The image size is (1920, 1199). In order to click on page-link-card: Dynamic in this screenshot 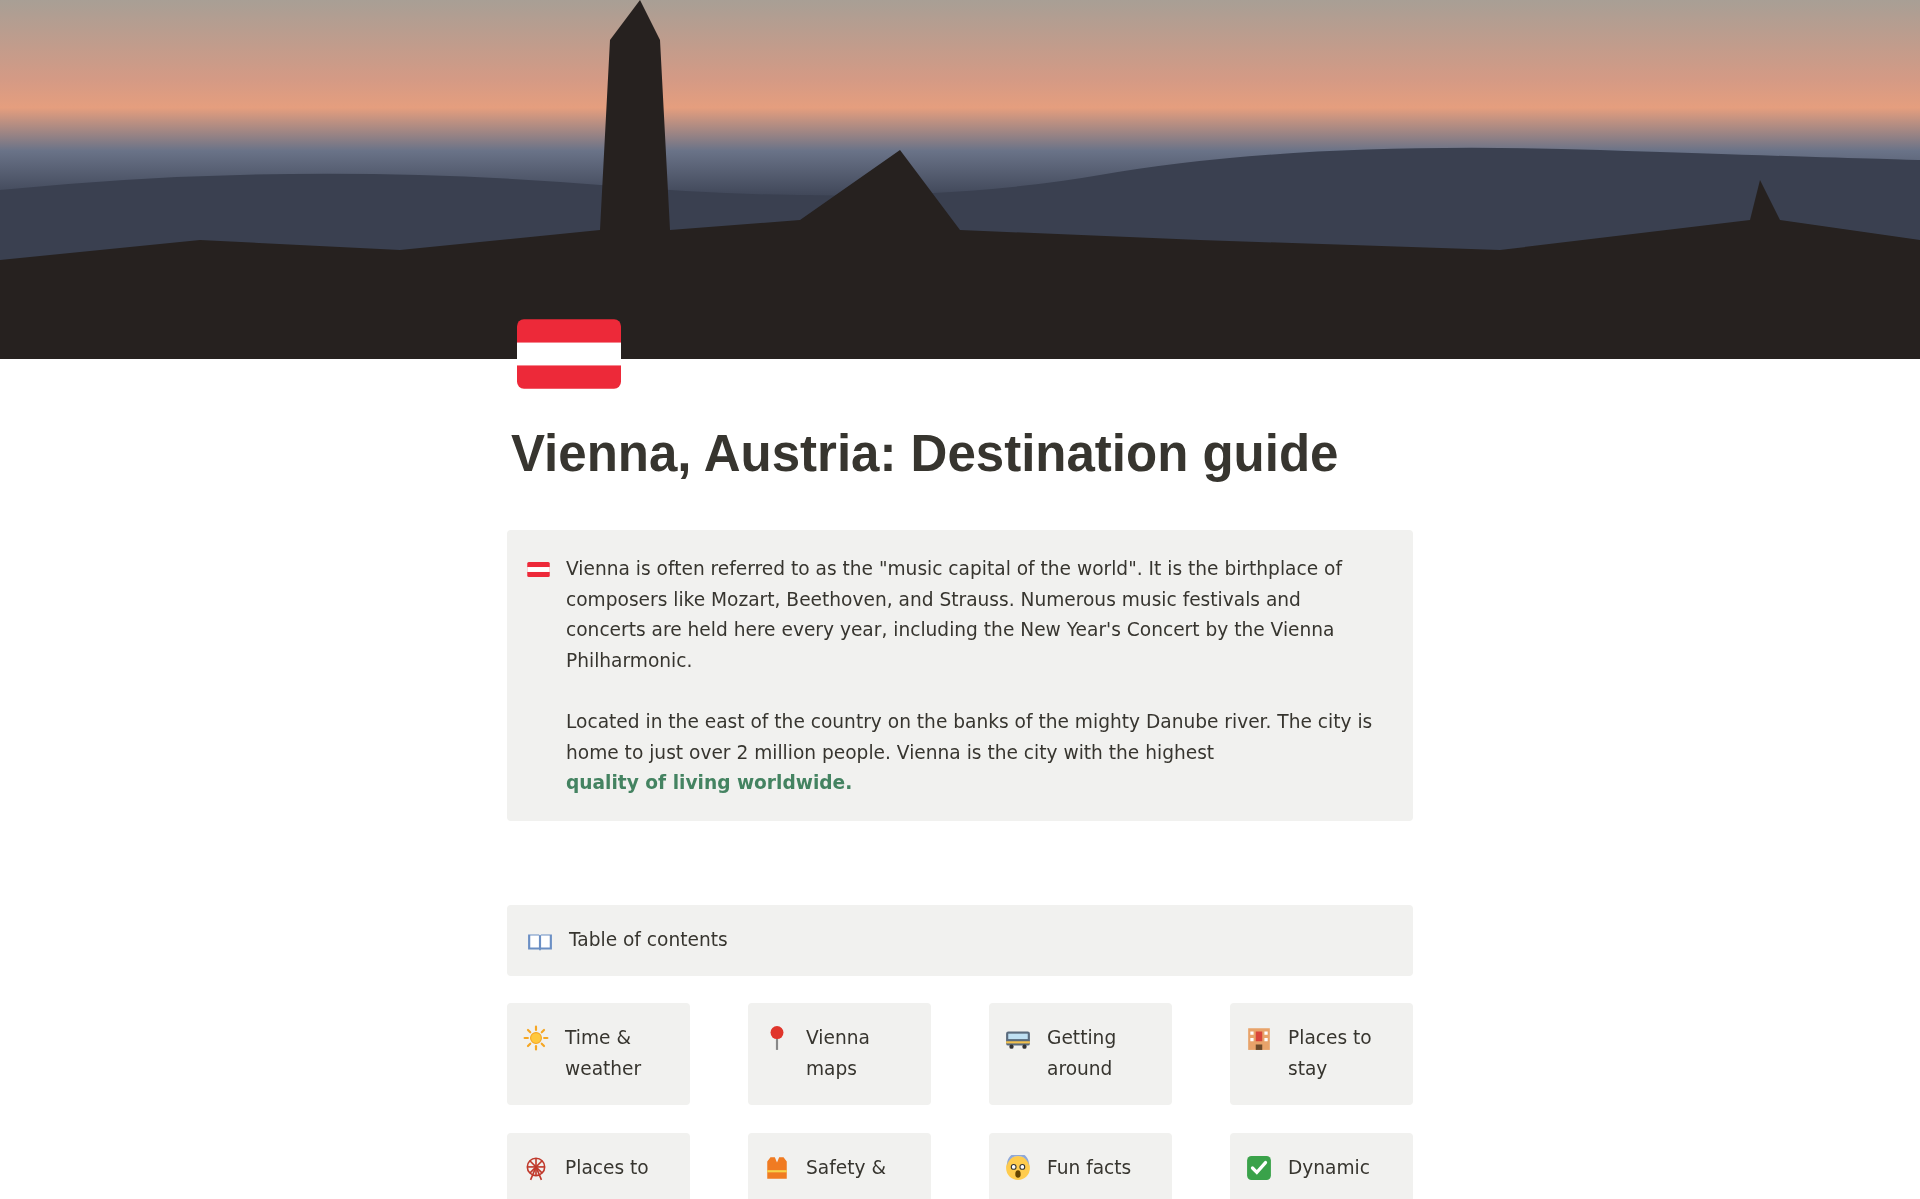, I will do `click(1321, 1165)`.